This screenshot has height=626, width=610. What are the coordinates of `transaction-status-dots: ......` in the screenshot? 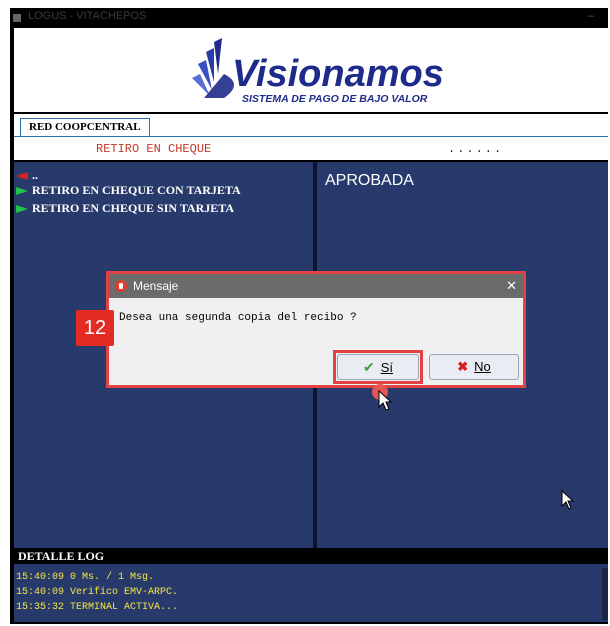 It's located at (476, 149).